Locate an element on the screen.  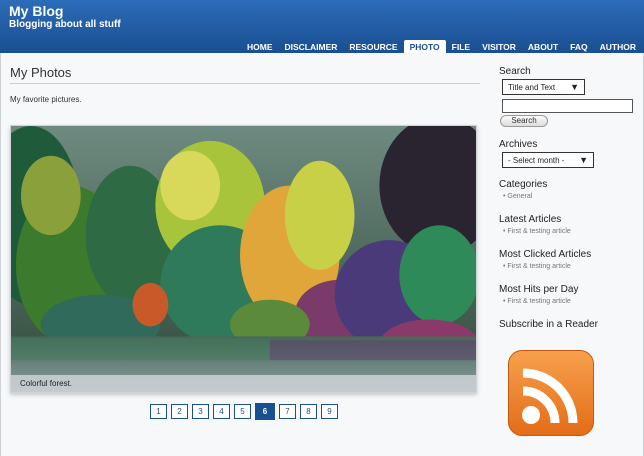
page-button-5: 5 is located at coordinates (242, 411).